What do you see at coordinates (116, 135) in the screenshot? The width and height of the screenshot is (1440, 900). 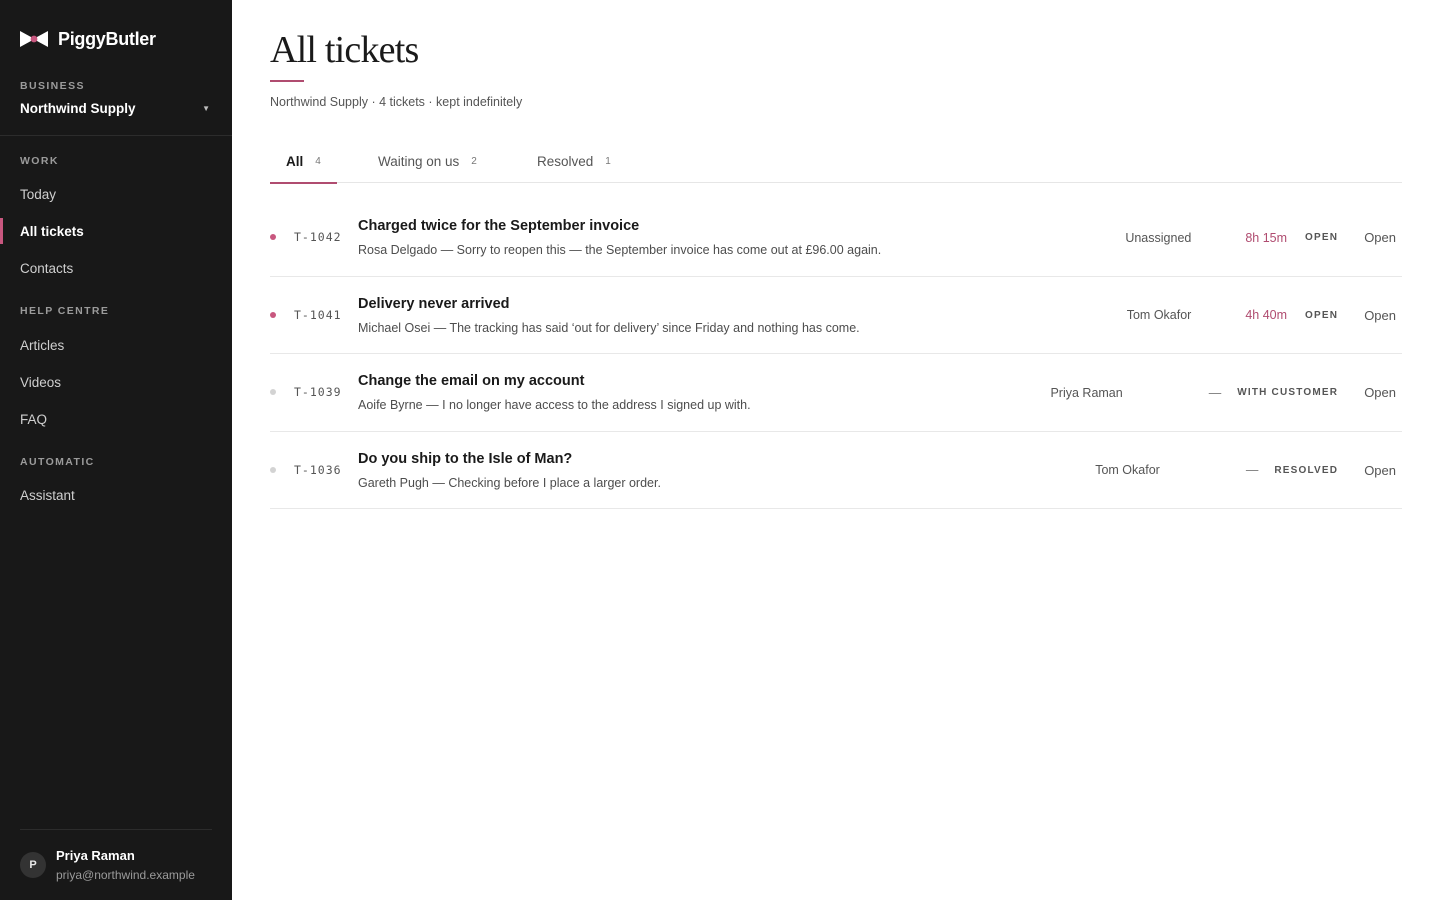 I see `sidebar-divider` at bounding box center [116, 135].